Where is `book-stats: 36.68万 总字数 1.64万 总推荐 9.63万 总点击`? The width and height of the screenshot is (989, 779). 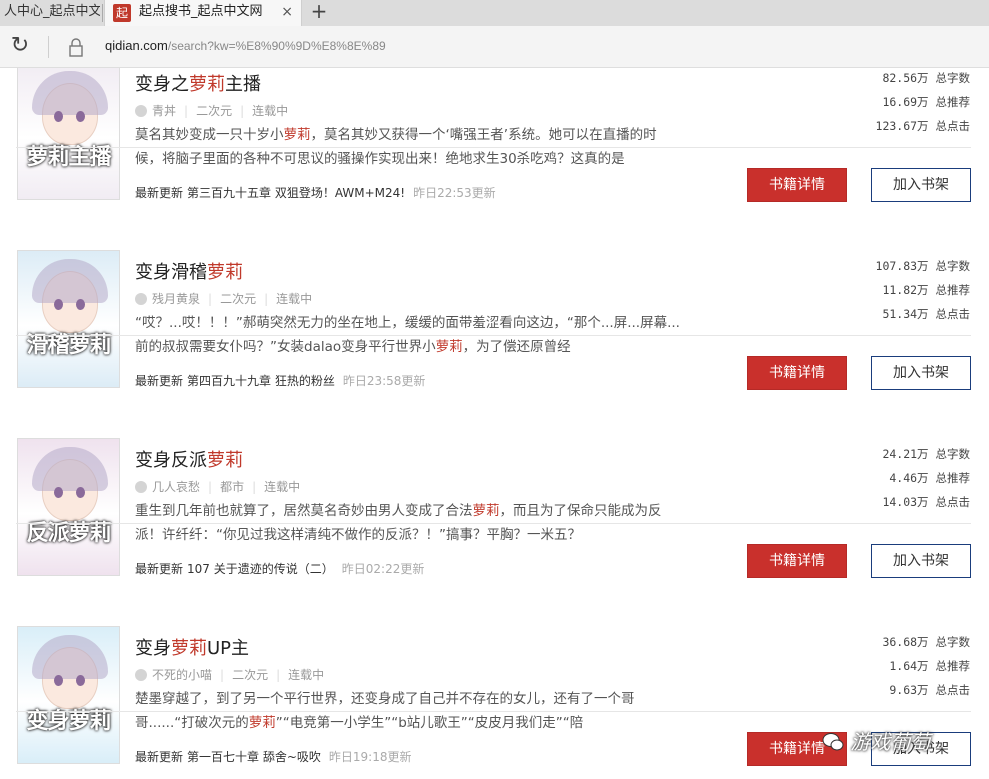
book-stats: 36.68万 总字数 1.64万 总推荐 9.63万 总点击 is located at coordinates (905, 666).